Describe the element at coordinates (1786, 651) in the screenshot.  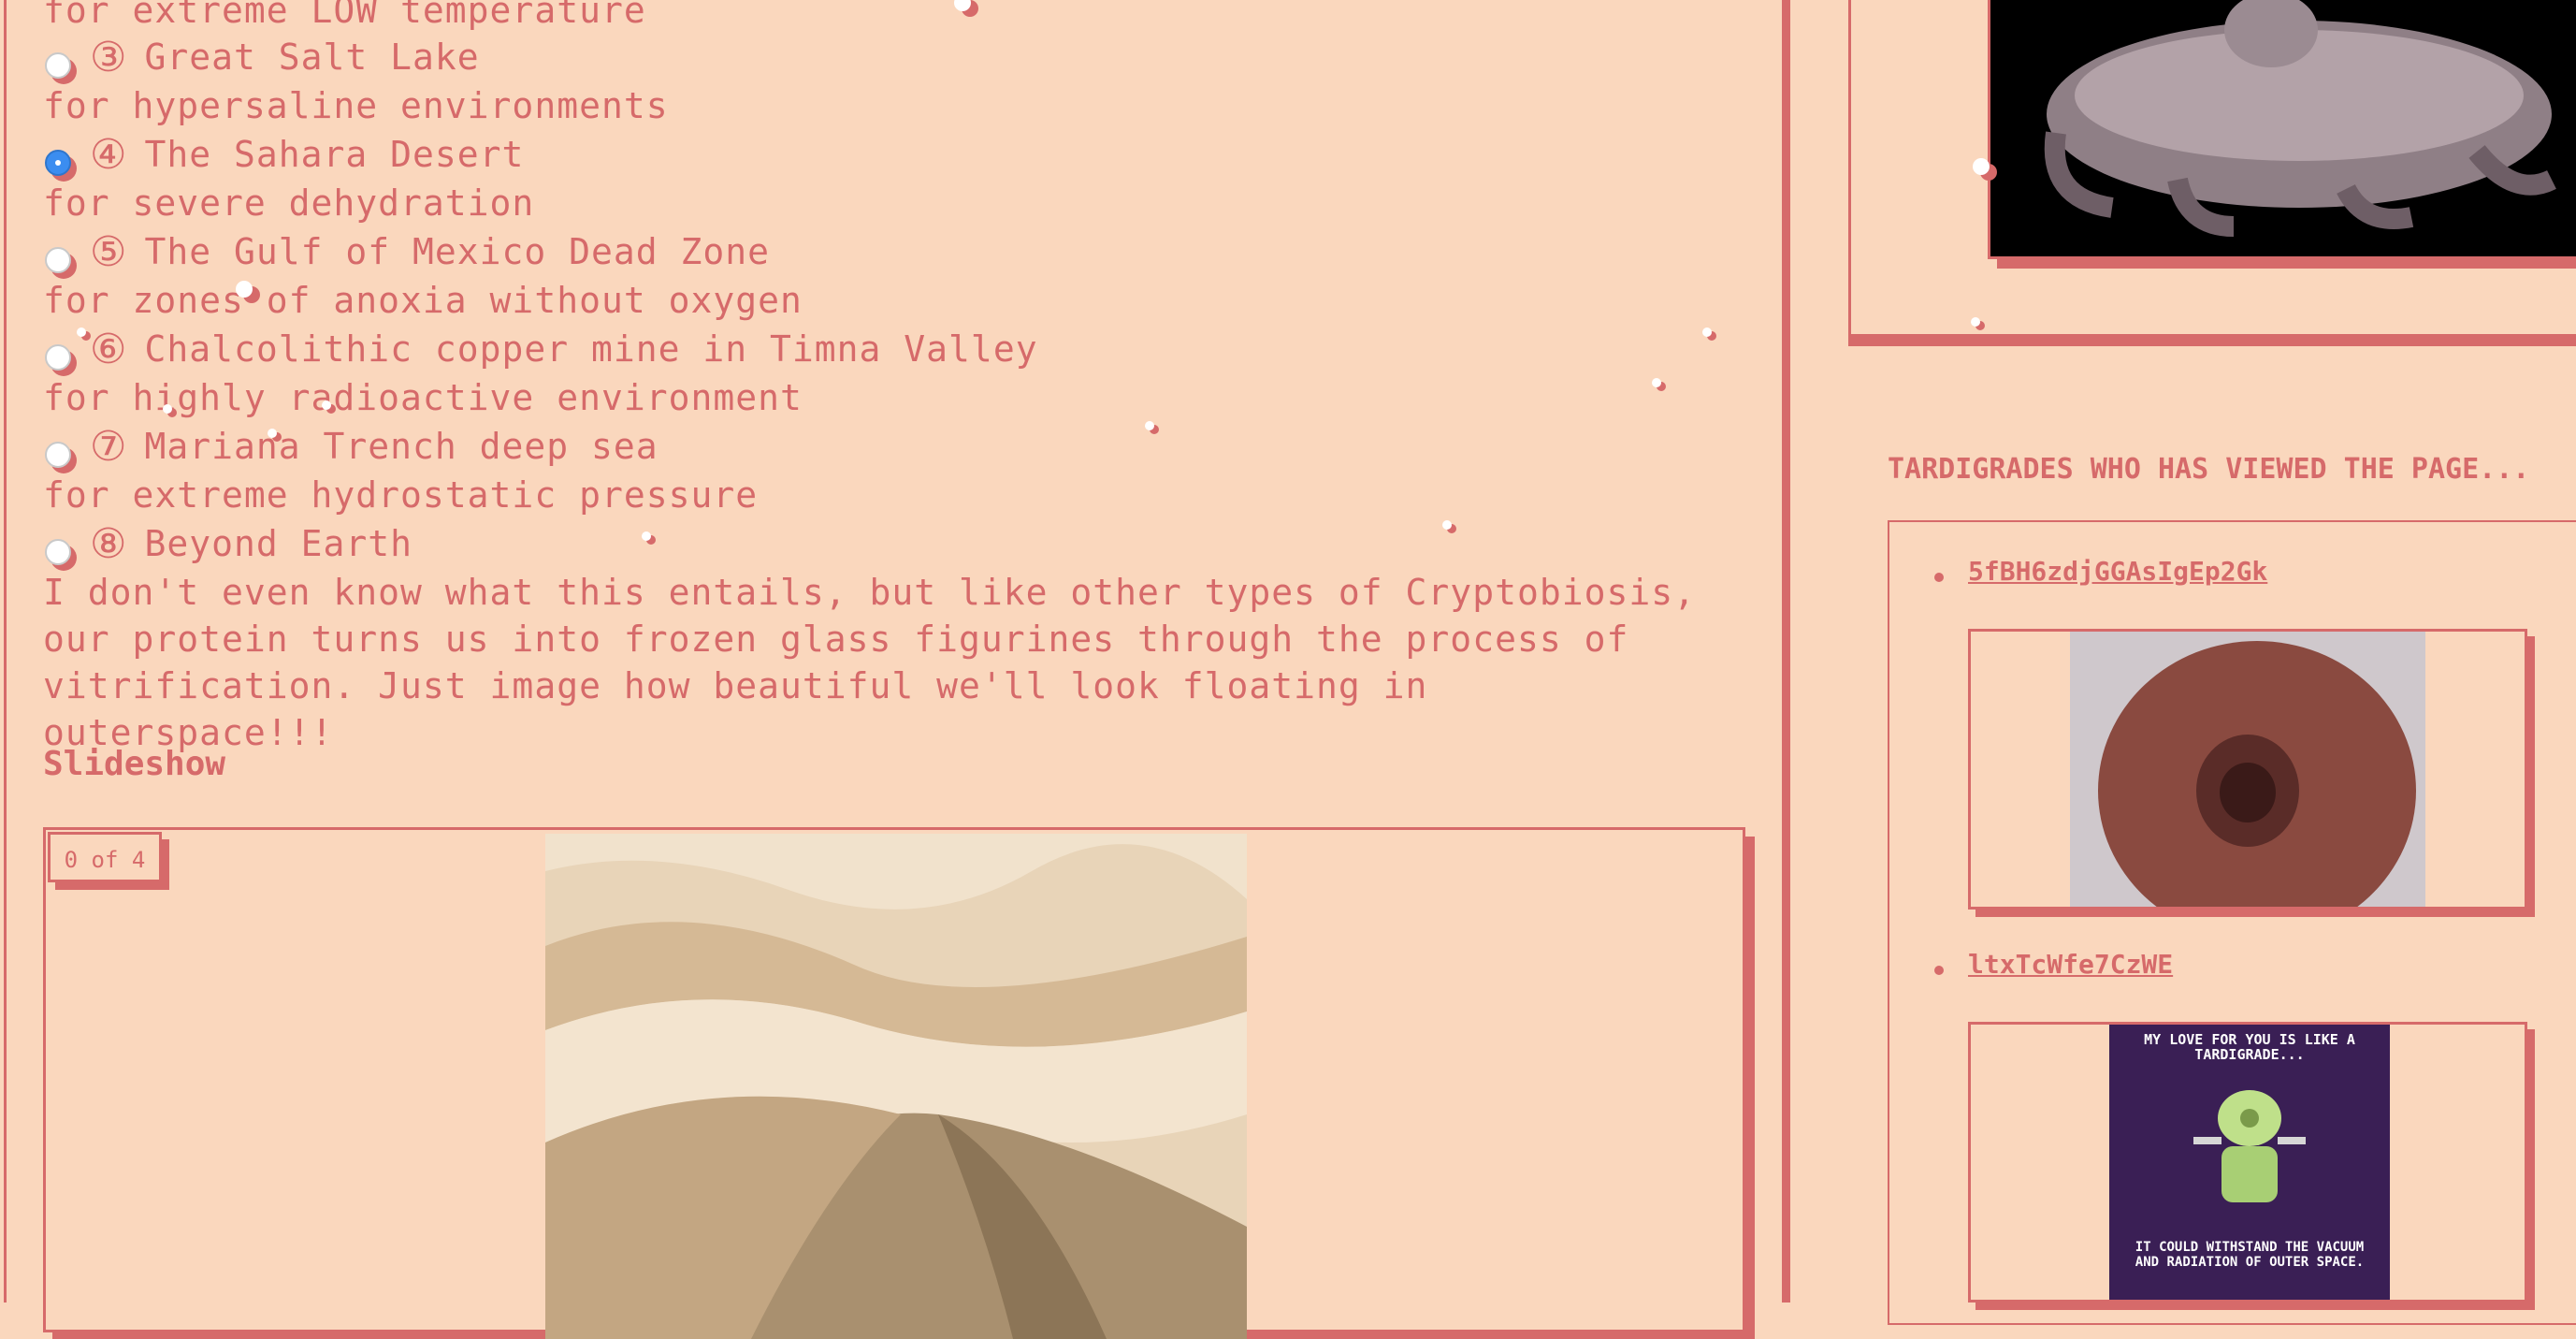
I see `column-divider` at that location.